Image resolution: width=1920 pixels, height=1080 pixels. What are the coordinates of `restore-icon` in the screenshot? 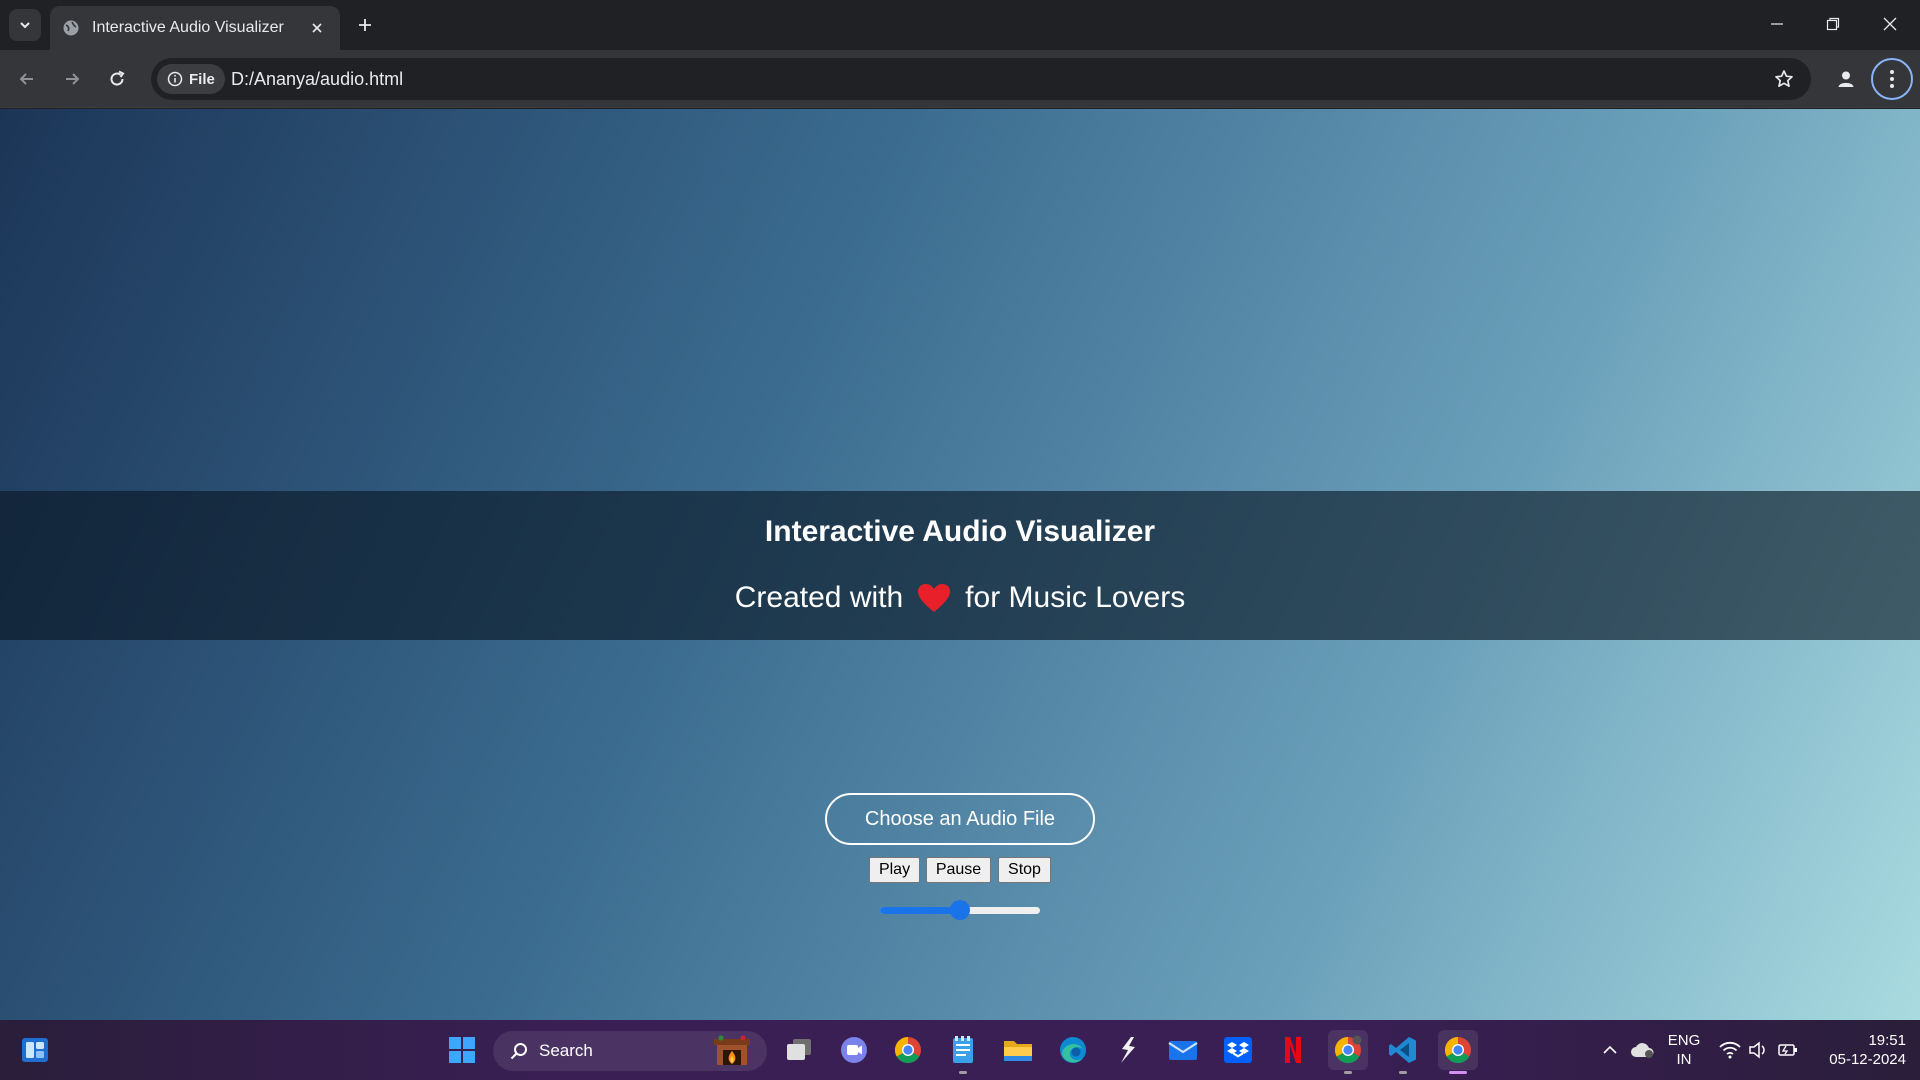 It's located at (1833, 24).